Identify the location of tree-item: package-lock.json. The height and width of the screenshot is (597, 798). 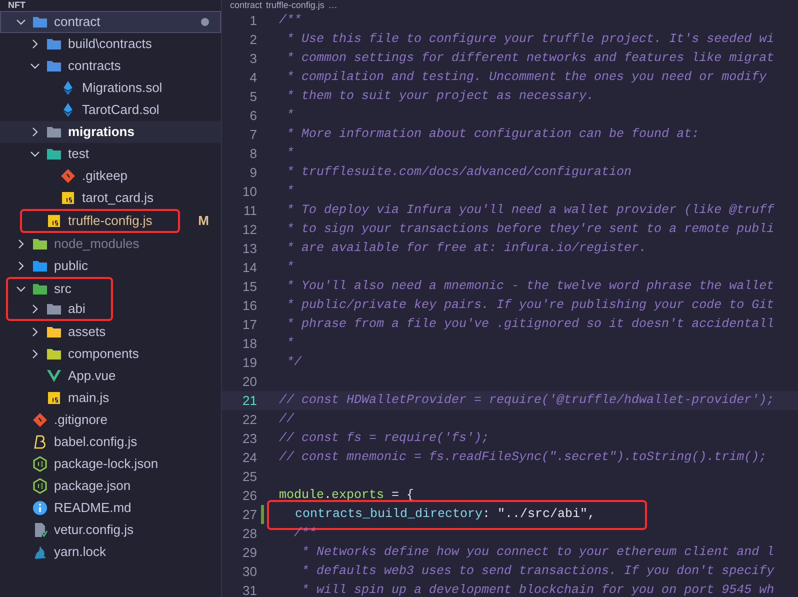
(110, 464).